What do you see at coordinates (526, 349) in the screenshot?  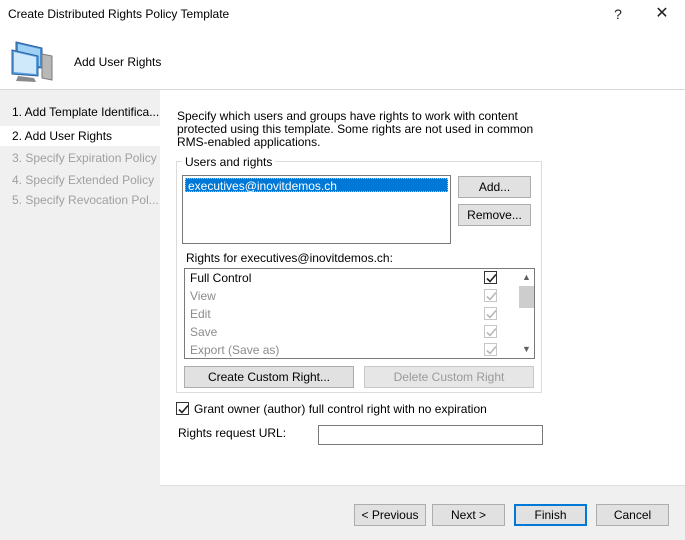 I see `scroll-down-icon: ▼` at bounding box center [526, 349].